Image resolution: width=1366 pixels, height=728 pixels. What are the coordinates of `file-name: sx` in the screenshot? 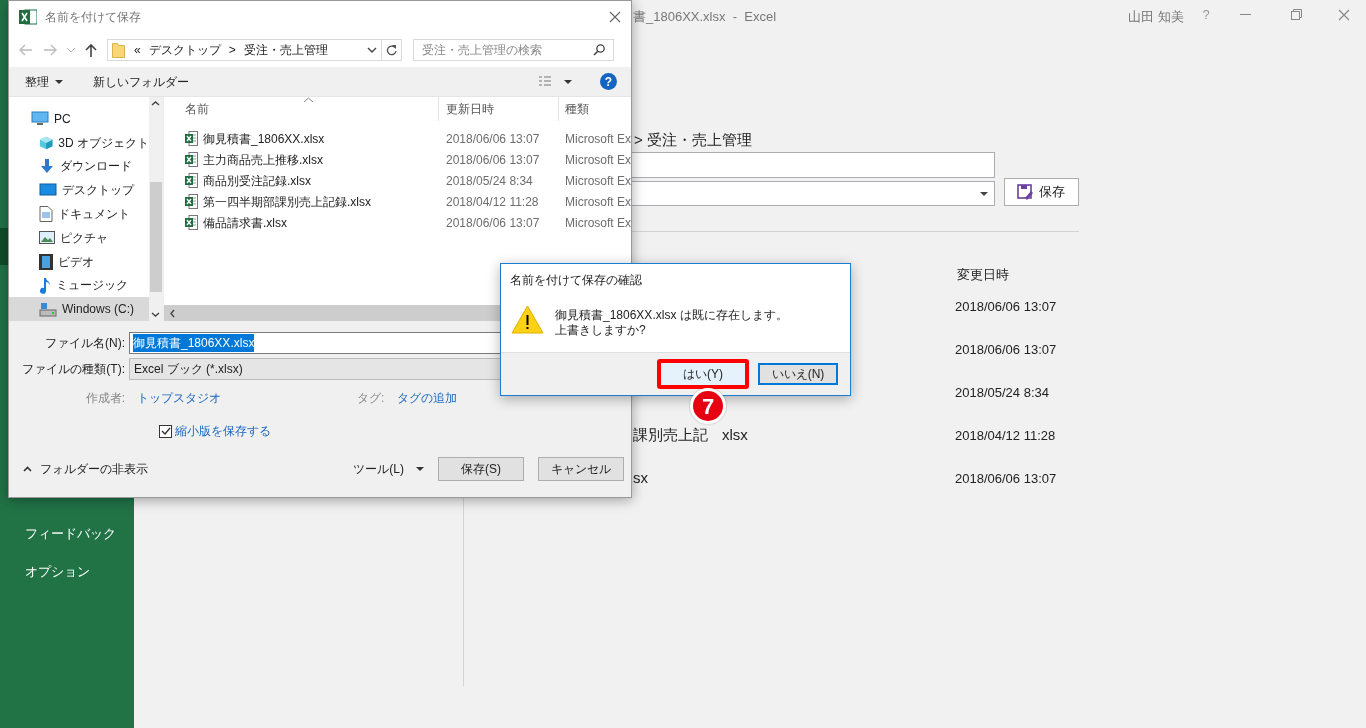 It's located at (640, 478).